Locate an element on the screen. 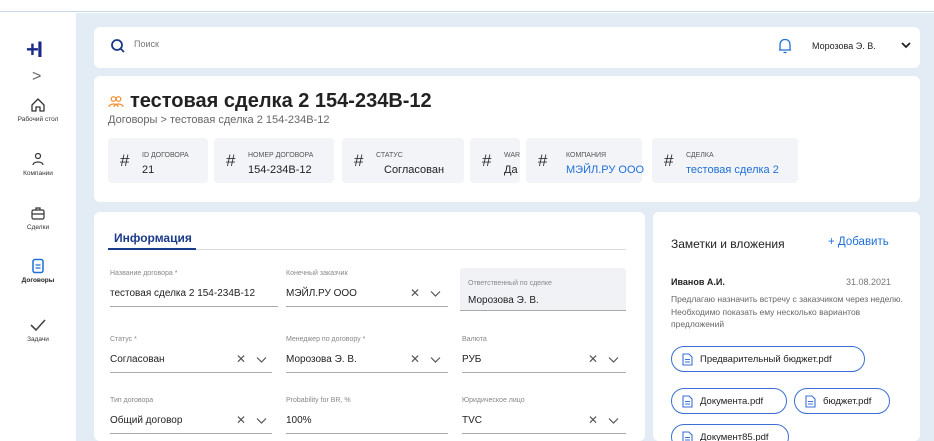 The image size is (934, 441). note-date: 31.08.2021 is located at coordinates (869, 282).